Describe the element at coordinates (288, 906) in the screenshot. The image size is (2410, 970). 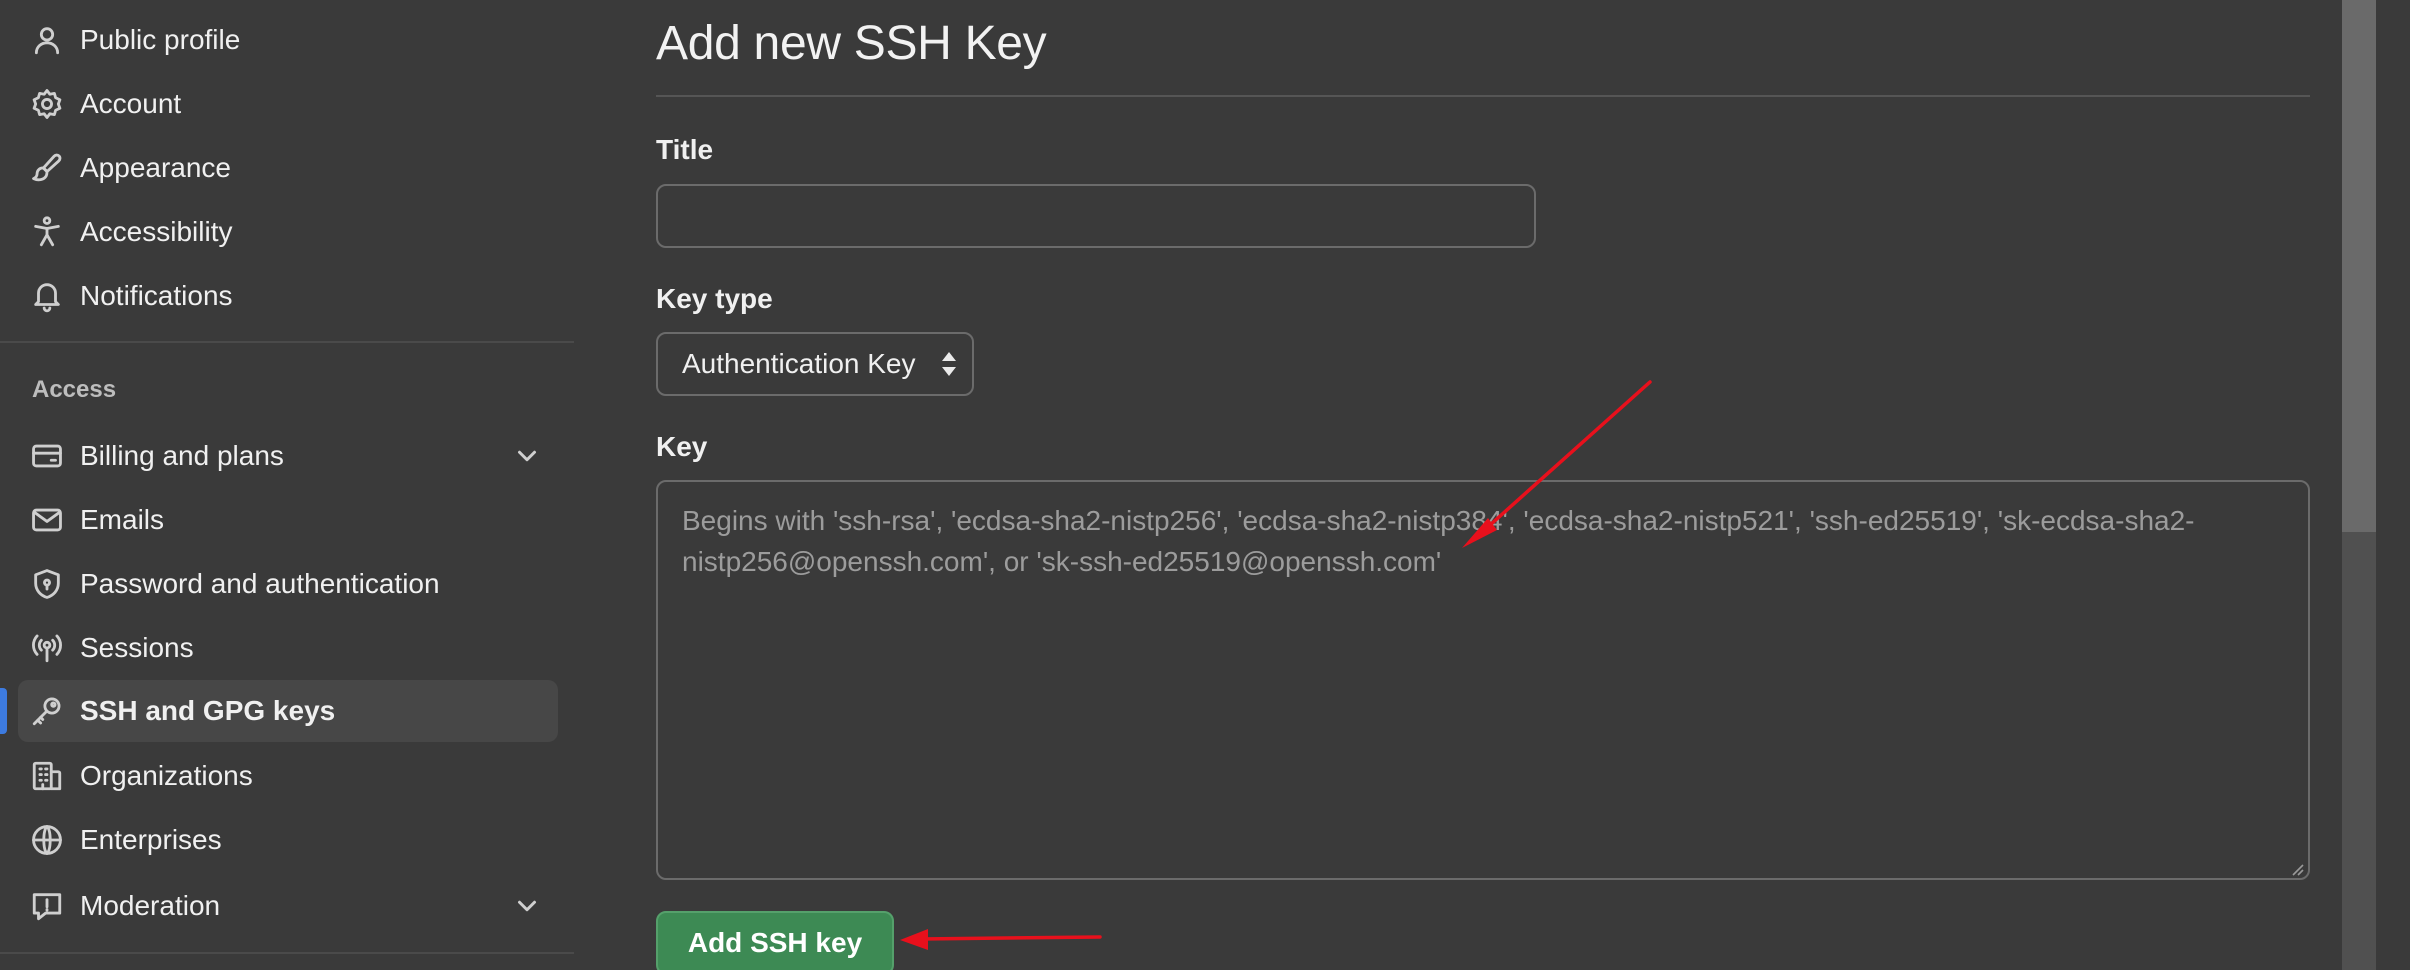
I see `sidebar-item-moderation: Moderation` at that location.